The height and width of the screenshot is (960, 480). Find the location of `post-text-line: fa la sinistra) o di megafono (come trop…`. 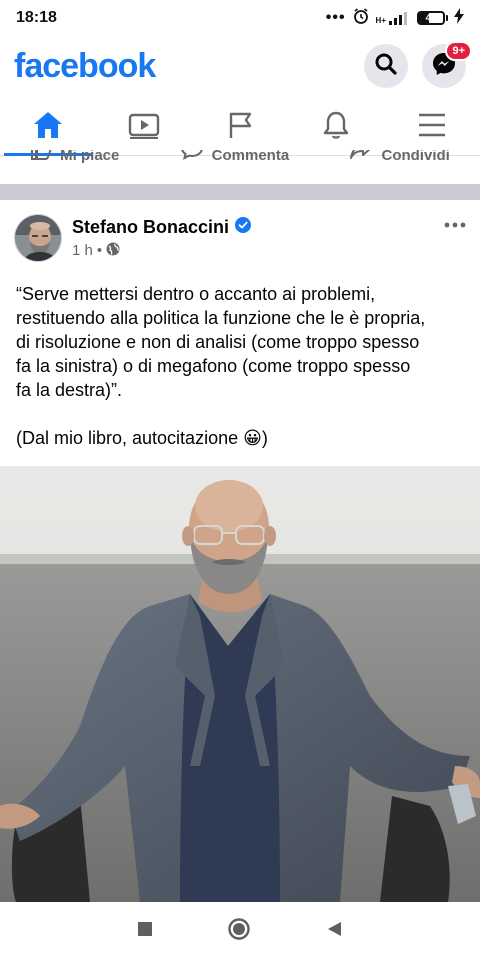

post-text-line: fa la sinistra) o di megafono (come trop… is located at coordinates (213, 366).